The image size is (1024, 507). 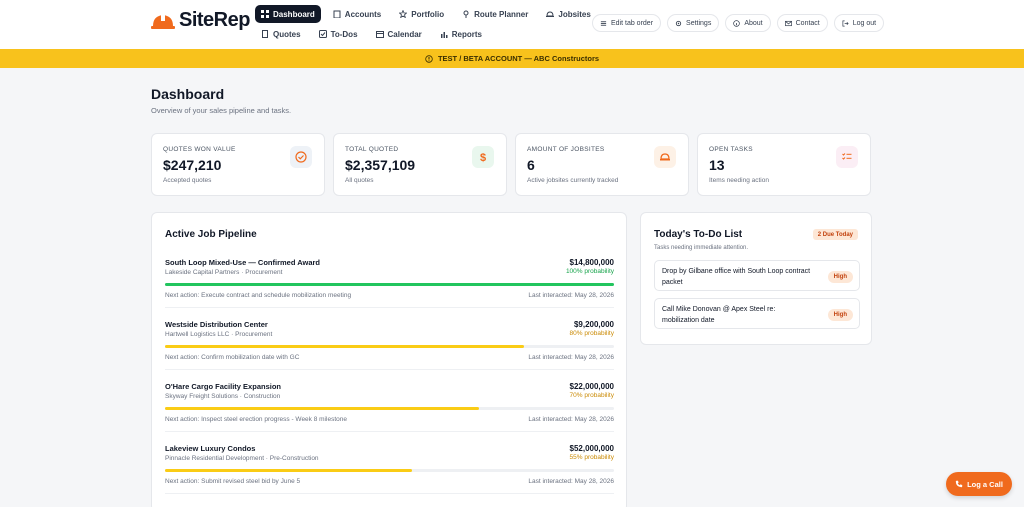 I want to click on logout-button: Log out, so click(x=859, y=23).